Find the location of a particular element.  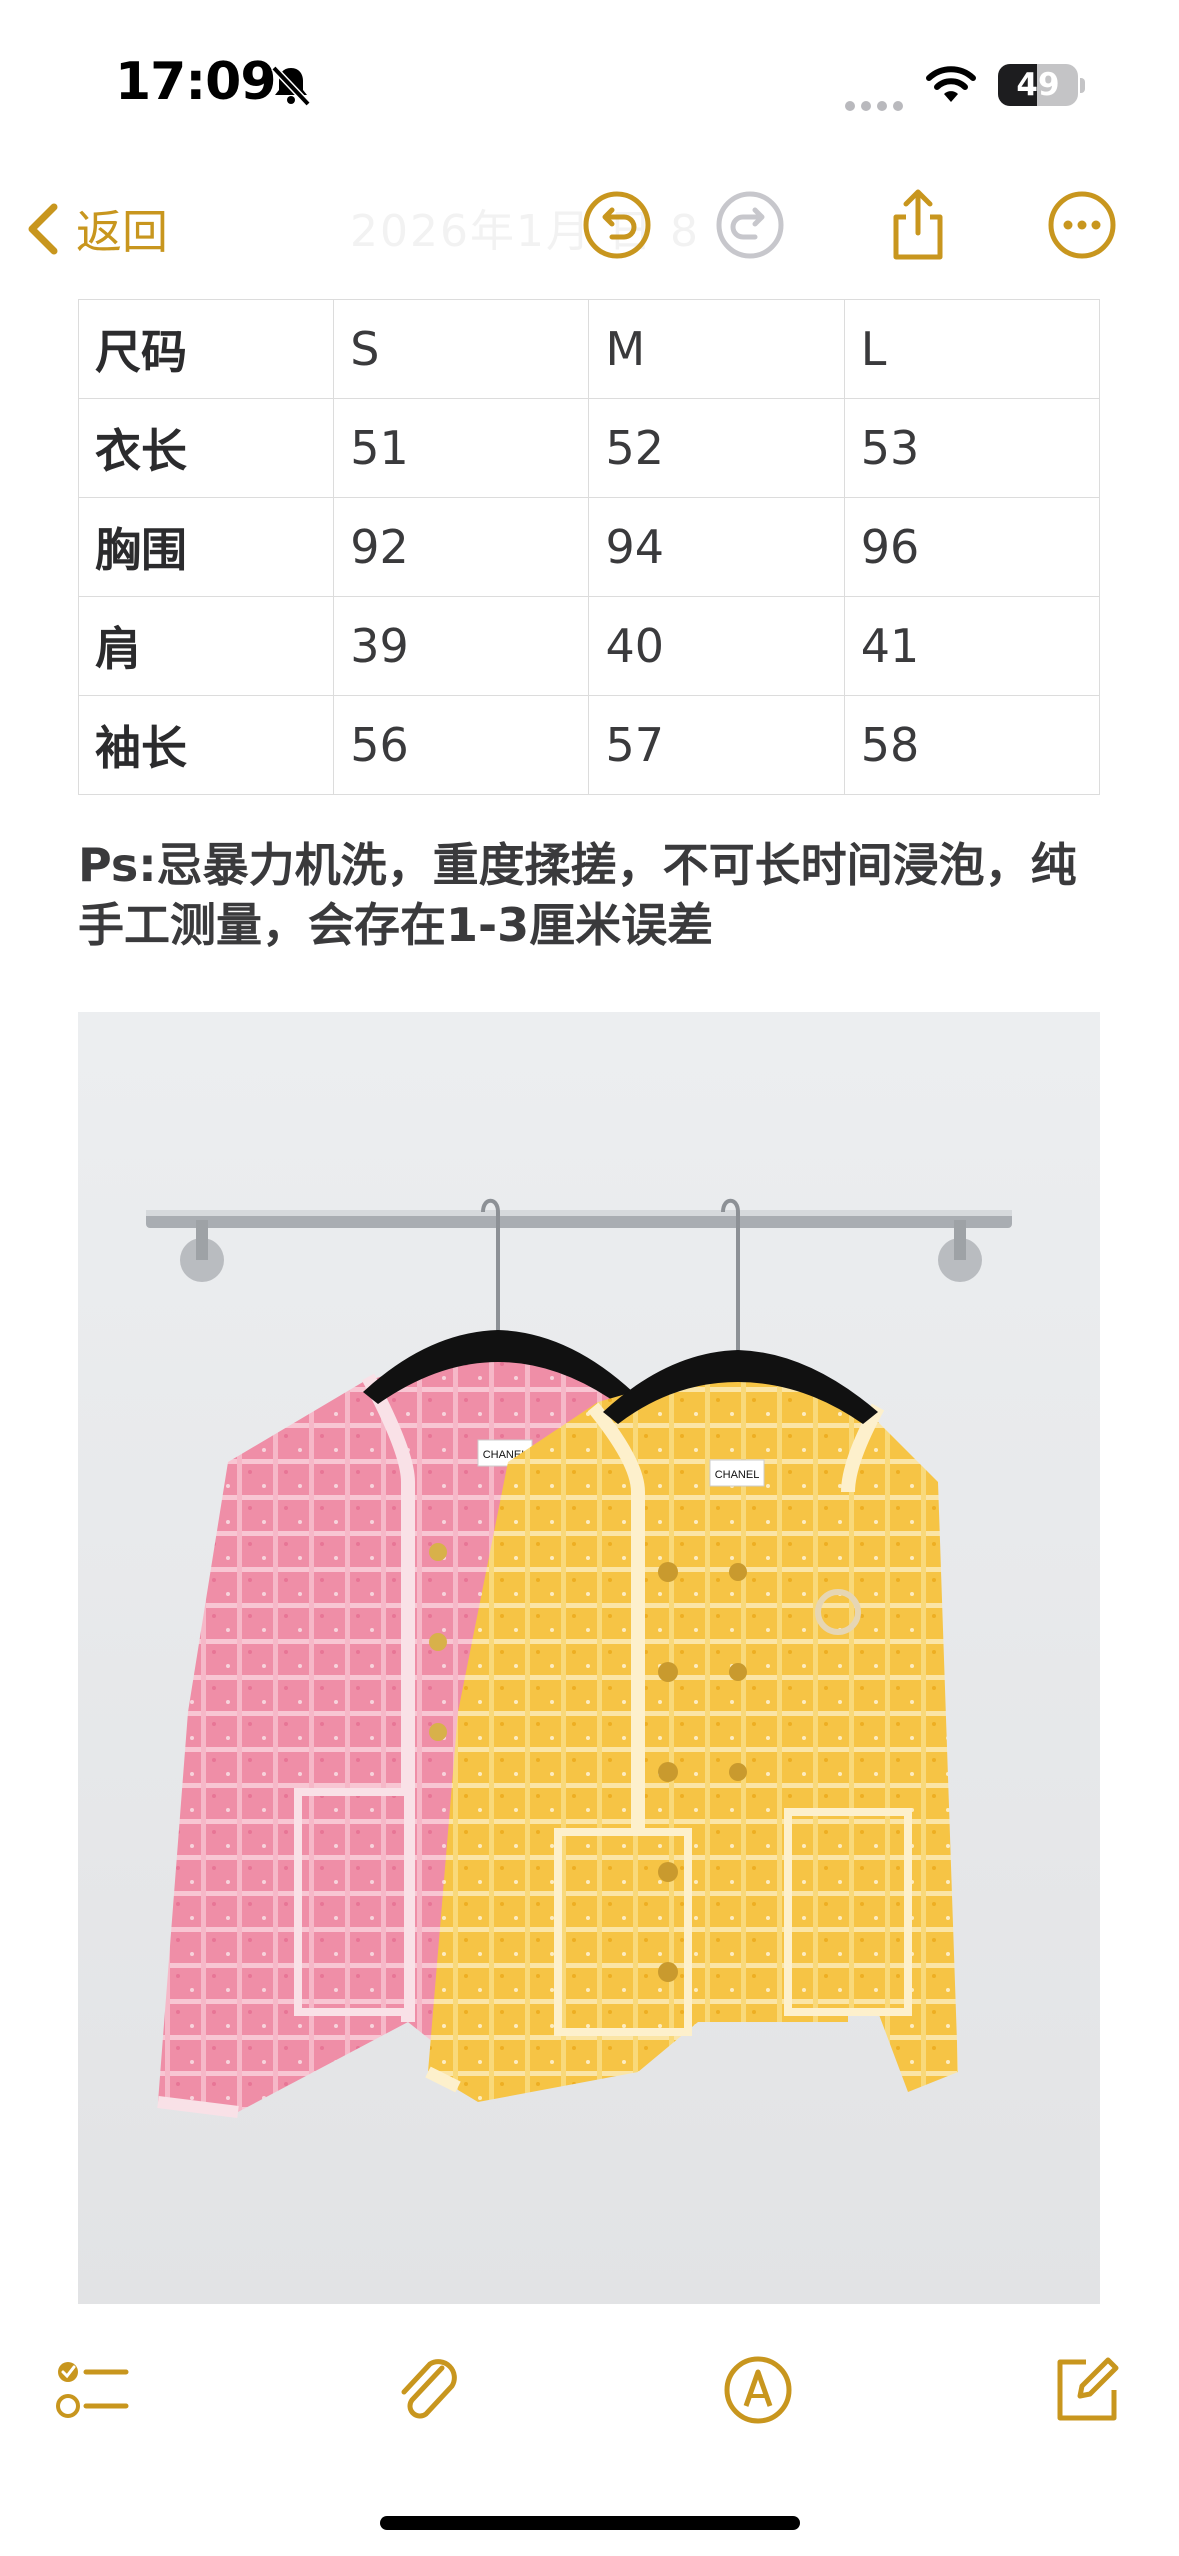

table-cell: 94 is located at coordinates (716, 547).